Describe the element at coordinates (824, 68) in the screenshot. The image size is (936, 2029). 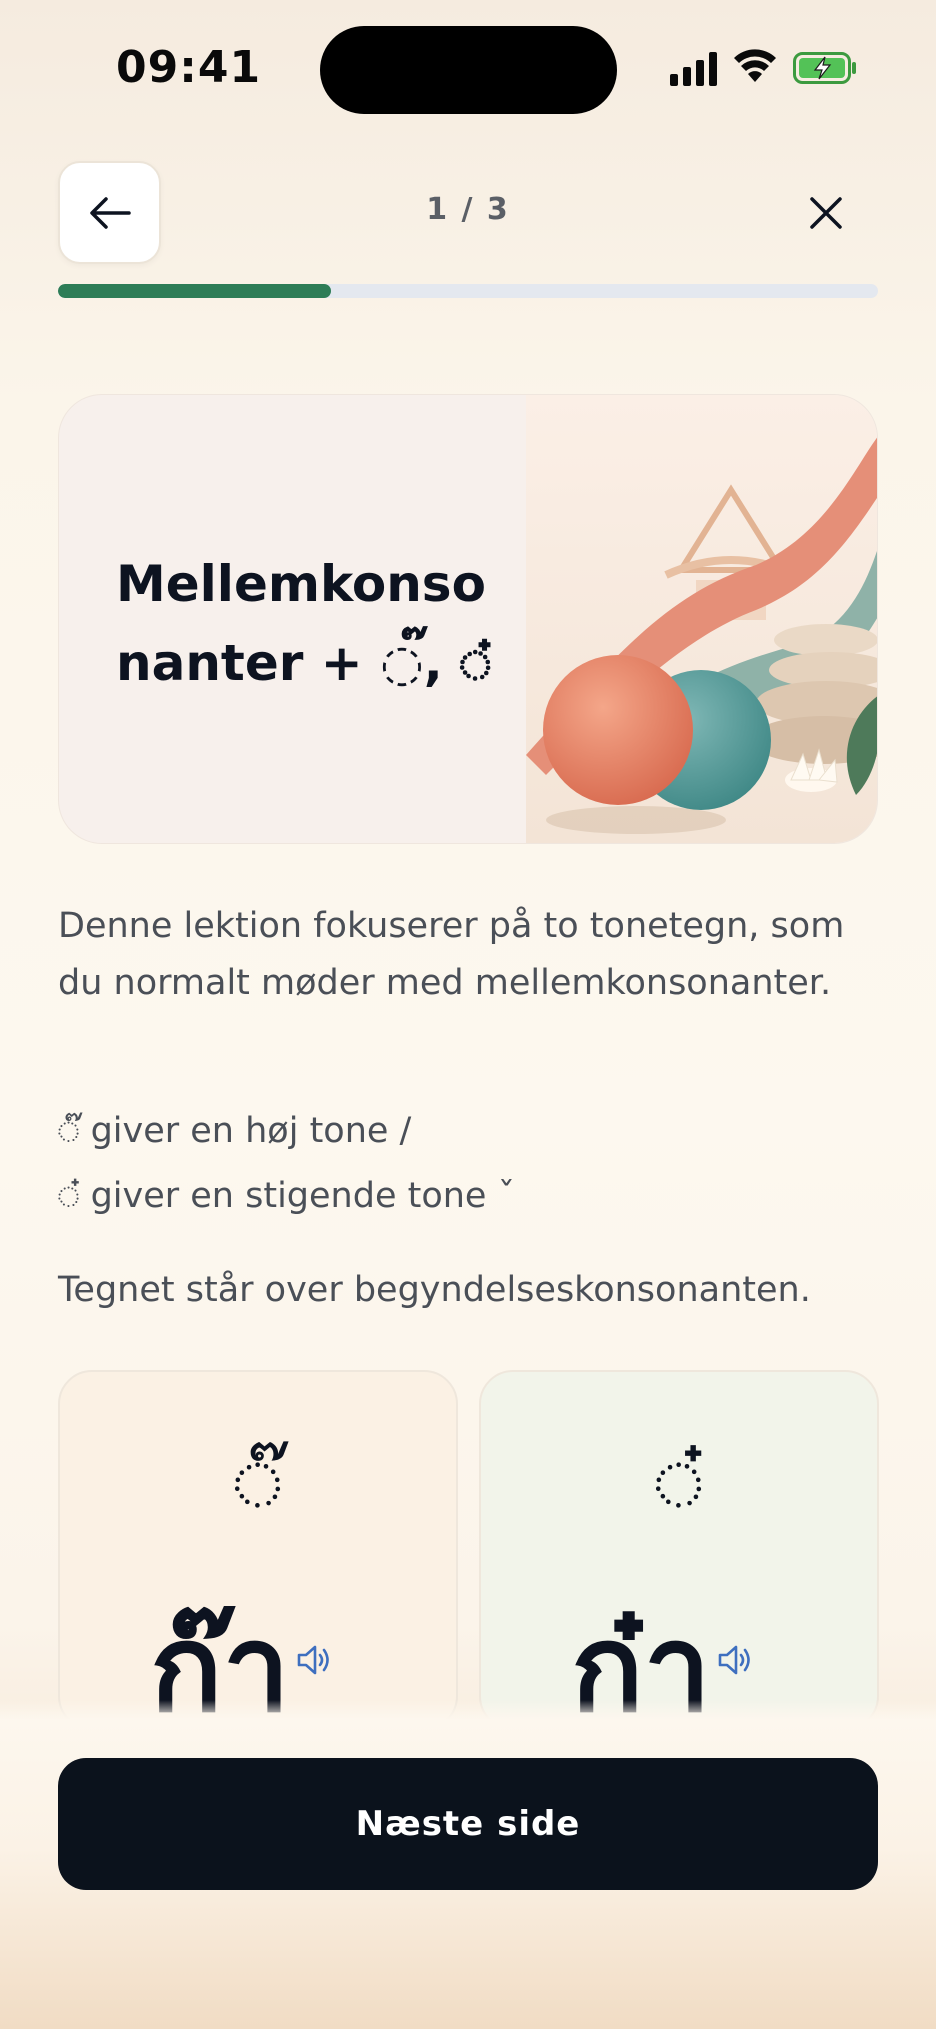
I see `battery-charging-icon` at that location.